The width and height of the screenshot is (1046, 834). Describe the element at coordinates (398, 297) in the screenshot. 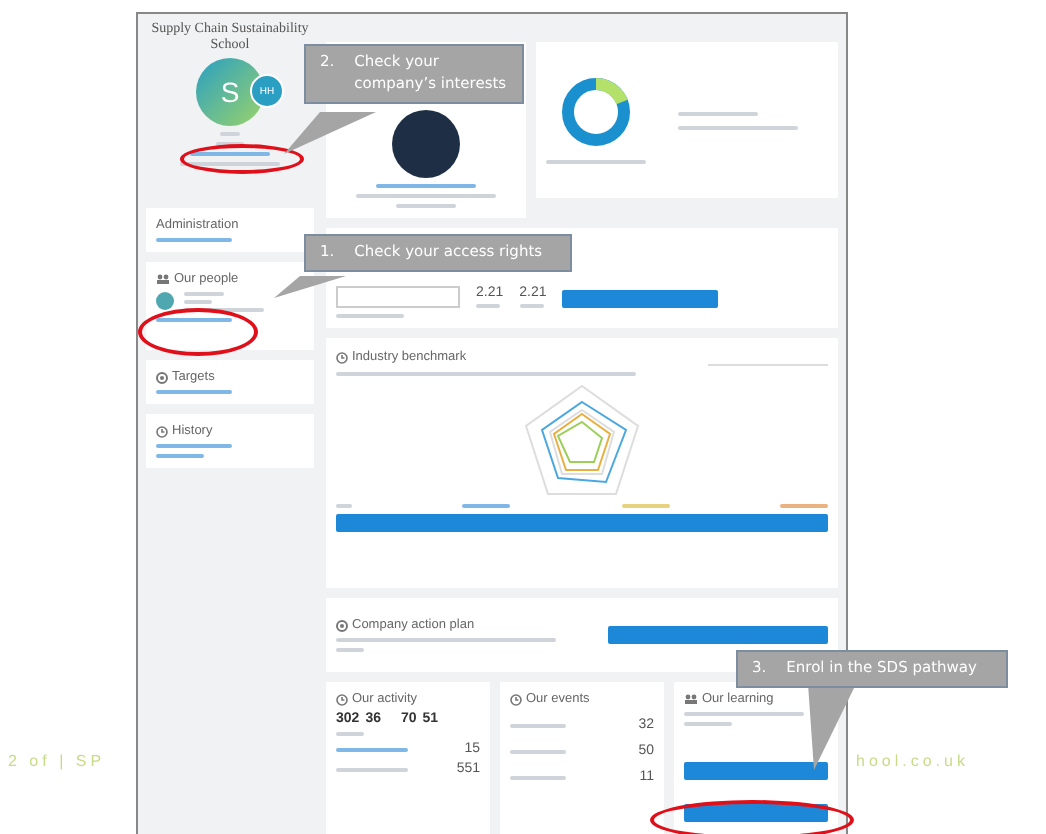

I see `dropdown-field` at that location.